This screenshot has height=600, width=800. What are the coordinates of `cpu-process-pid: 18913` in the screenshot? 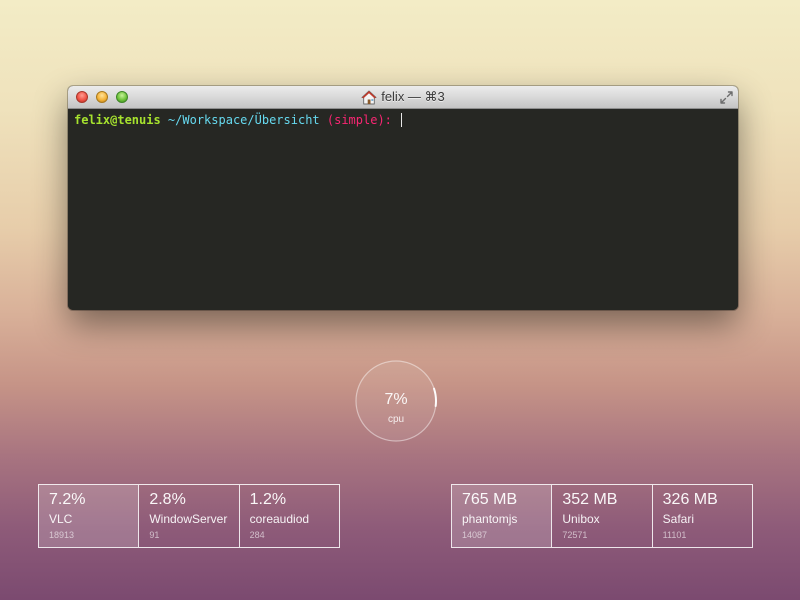 It's located at (62, 535).